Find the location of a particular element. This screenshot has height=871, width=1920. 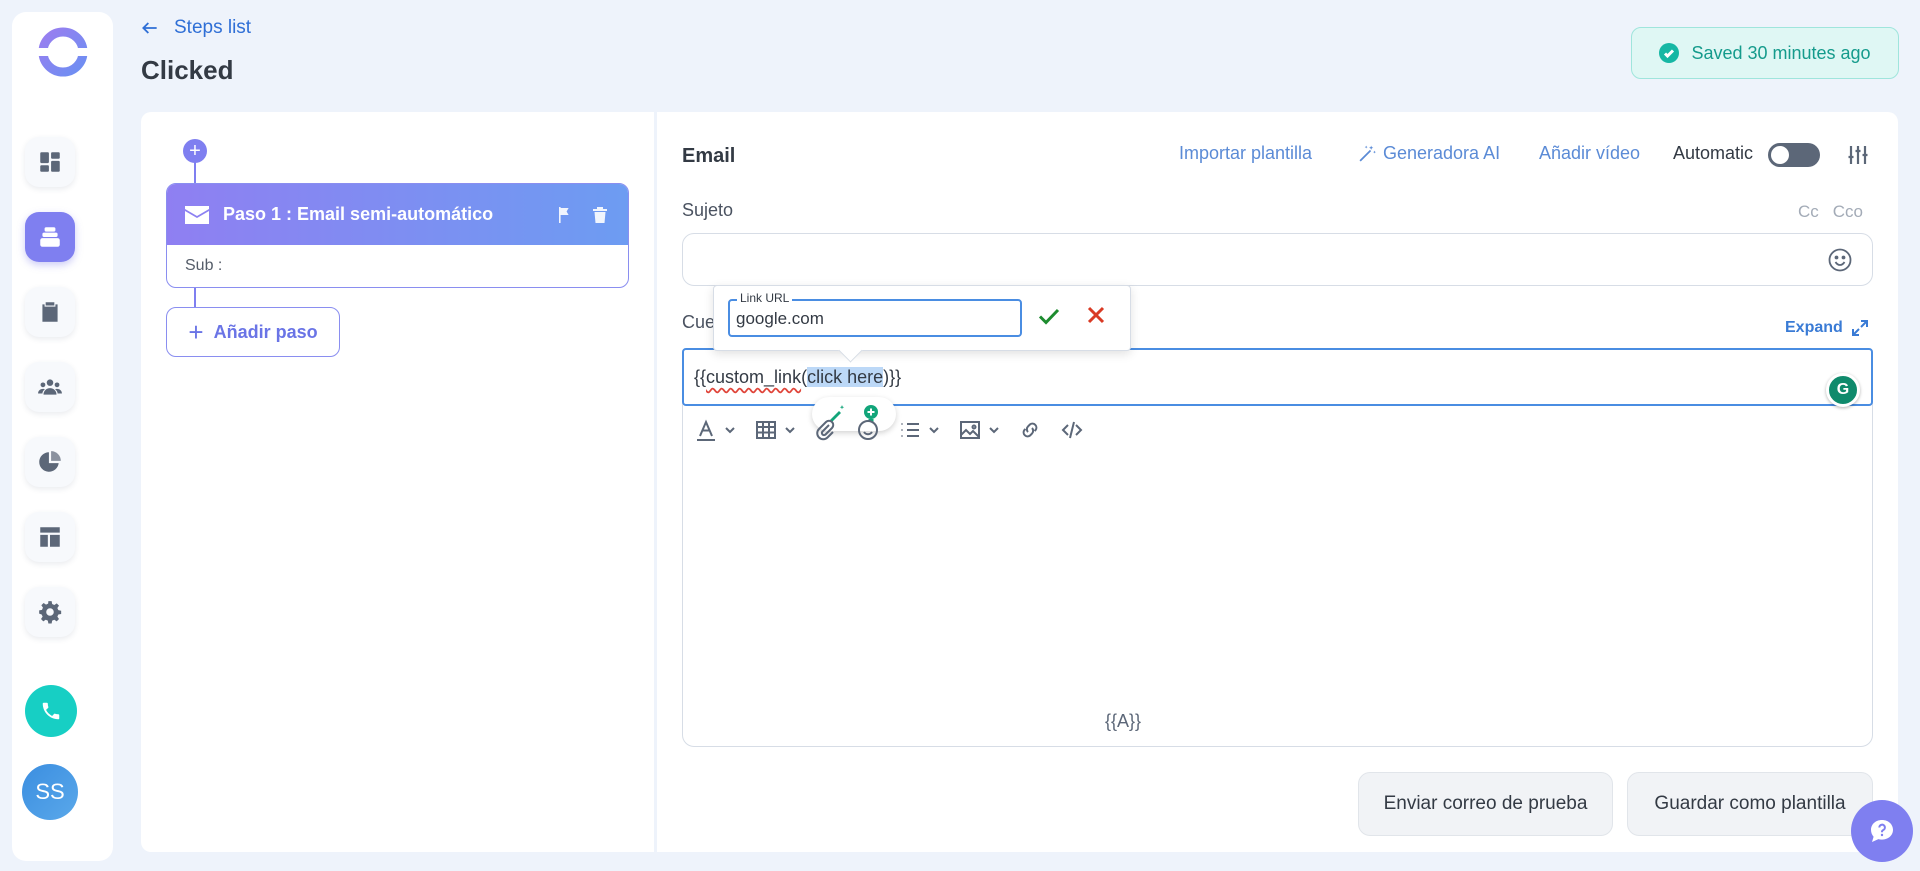

add-video-link: Añadir vídeo is located at coordinates (1589, 153).